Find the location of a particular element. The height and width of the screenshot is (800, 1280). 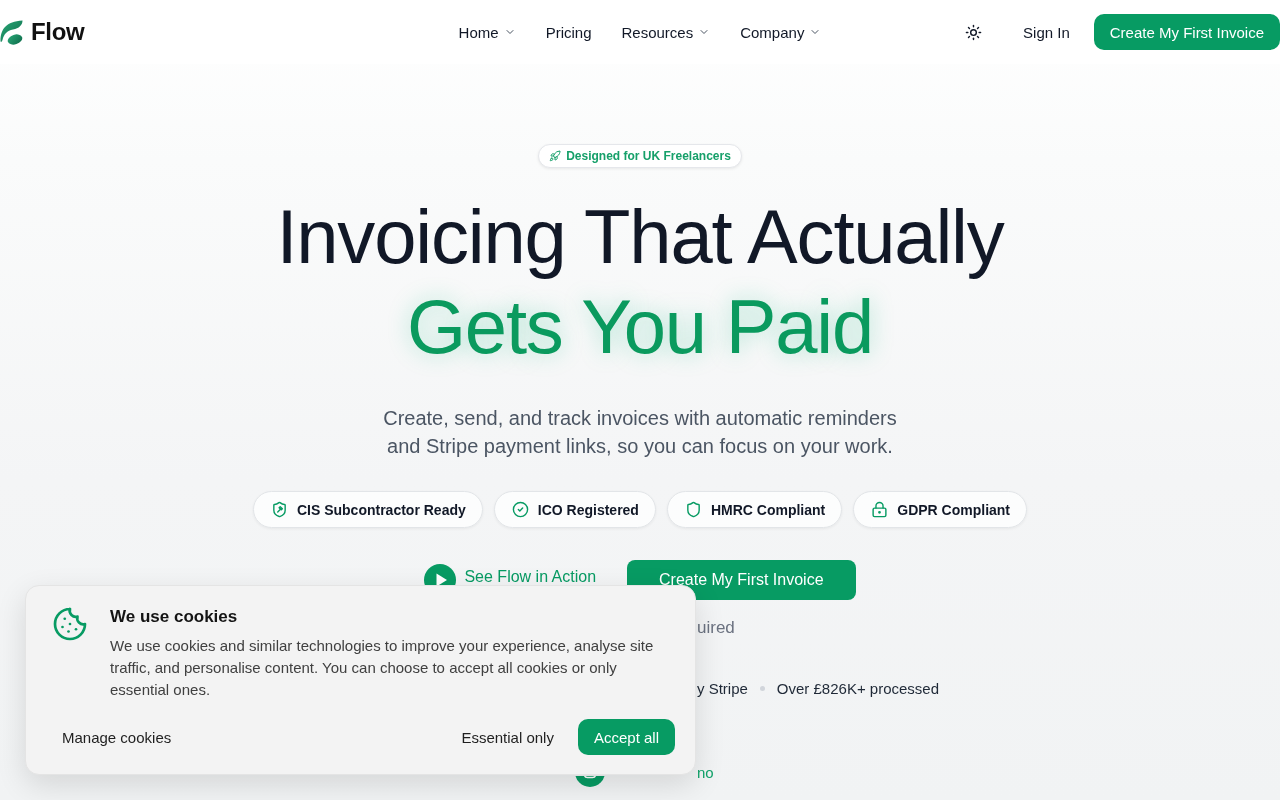

sign-in-button: Sign In is located at coordinates (1046, 32).